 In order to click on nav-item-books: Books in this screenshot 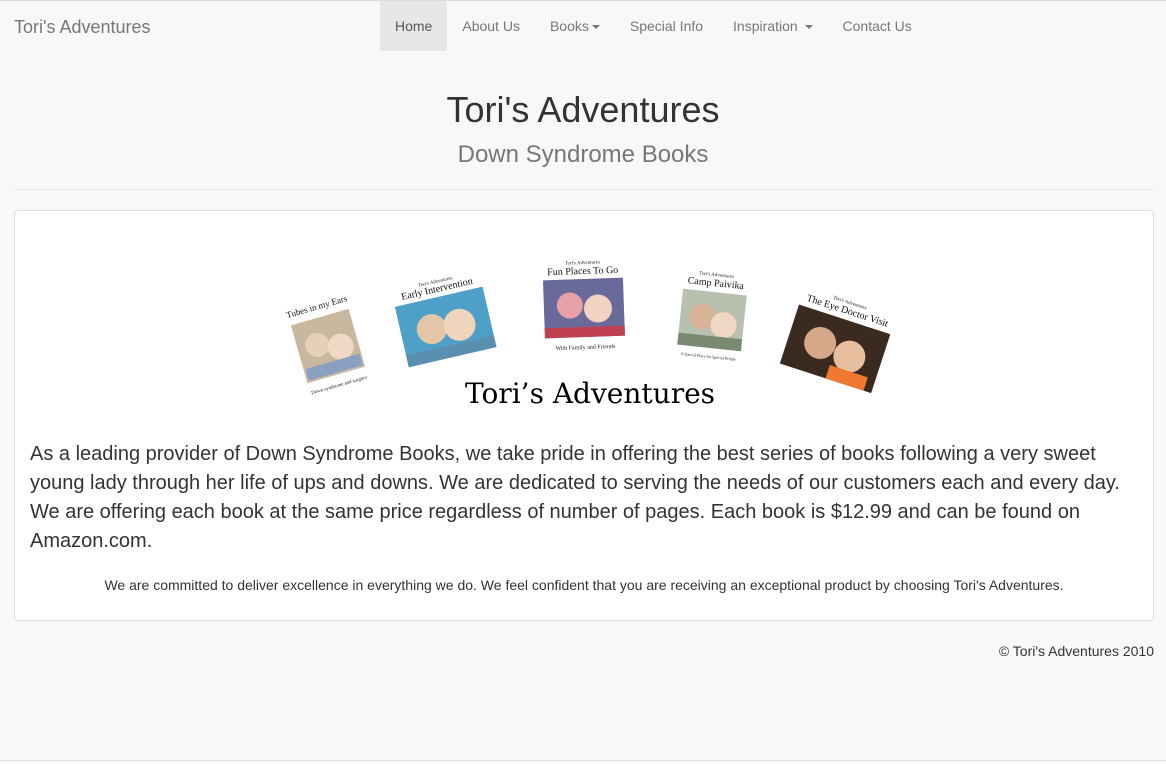, I will do `click(575, 26)`.